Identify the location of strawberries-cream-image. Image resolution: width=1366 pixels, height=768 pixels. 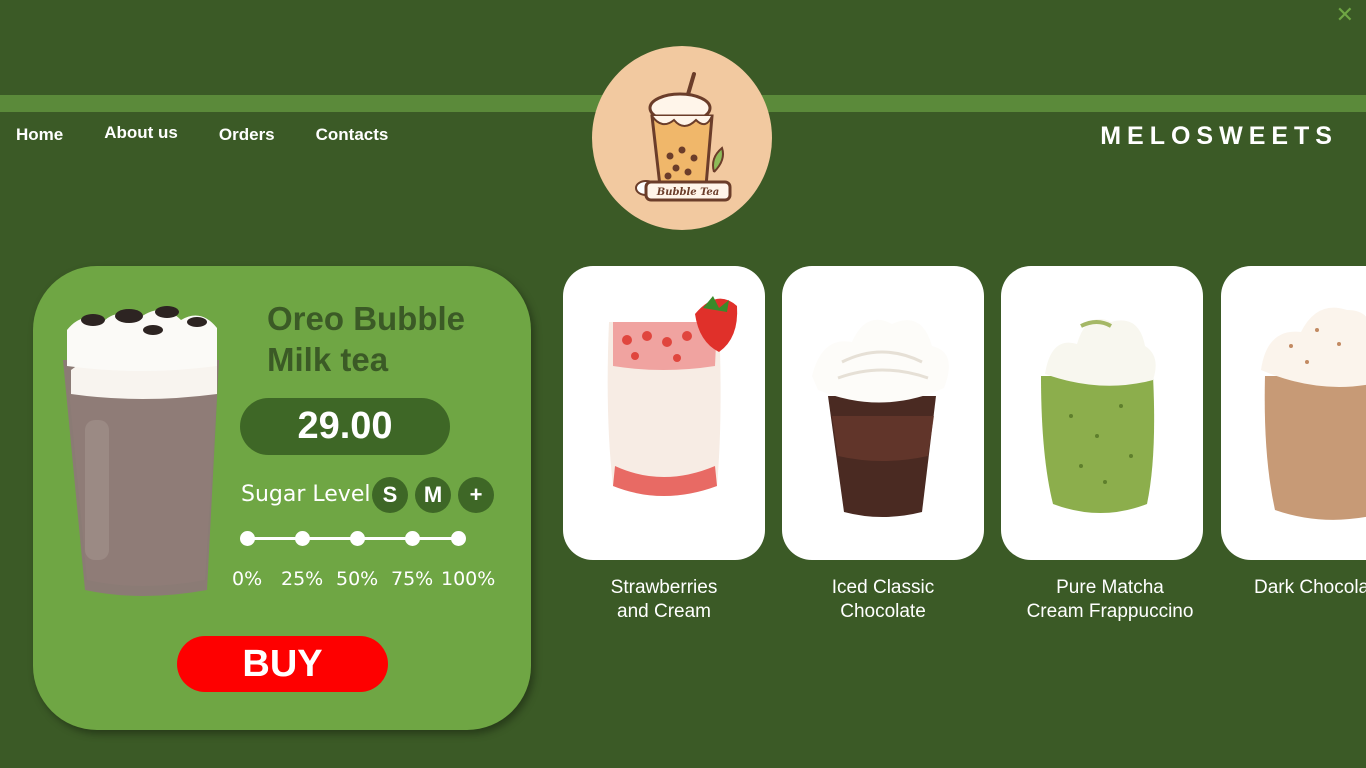
(672, 396).